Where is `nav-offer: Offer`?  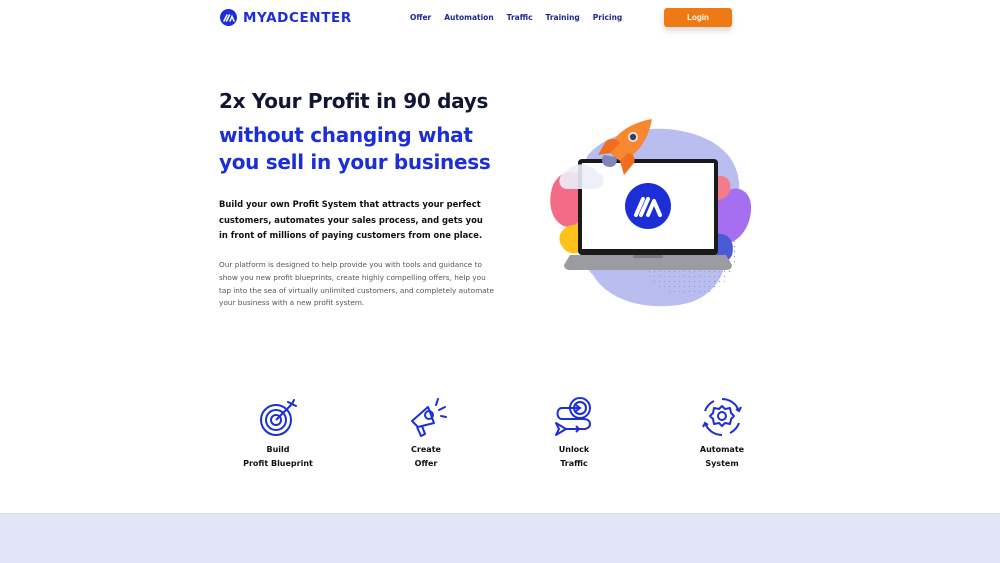 nav-offer: Offer is located at coordinates (420, 17).